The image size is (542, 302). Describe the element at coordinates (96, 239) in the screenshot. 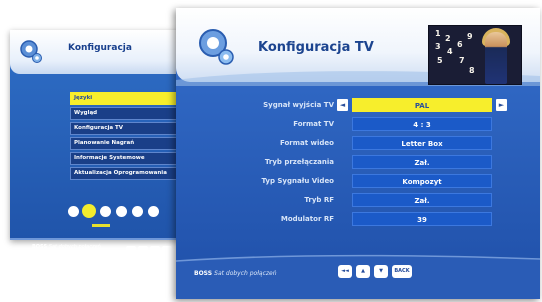

I see `footer-divider` at that location.